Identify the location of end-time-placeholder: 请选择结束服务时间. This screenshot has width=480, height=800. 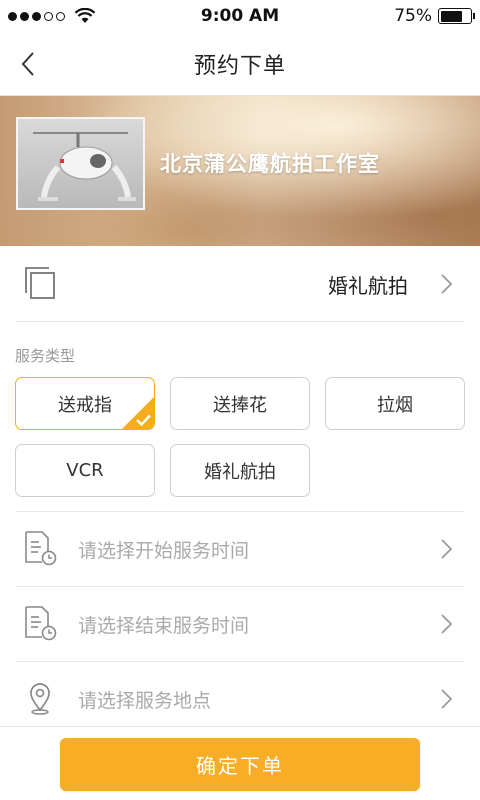
(164, 626).